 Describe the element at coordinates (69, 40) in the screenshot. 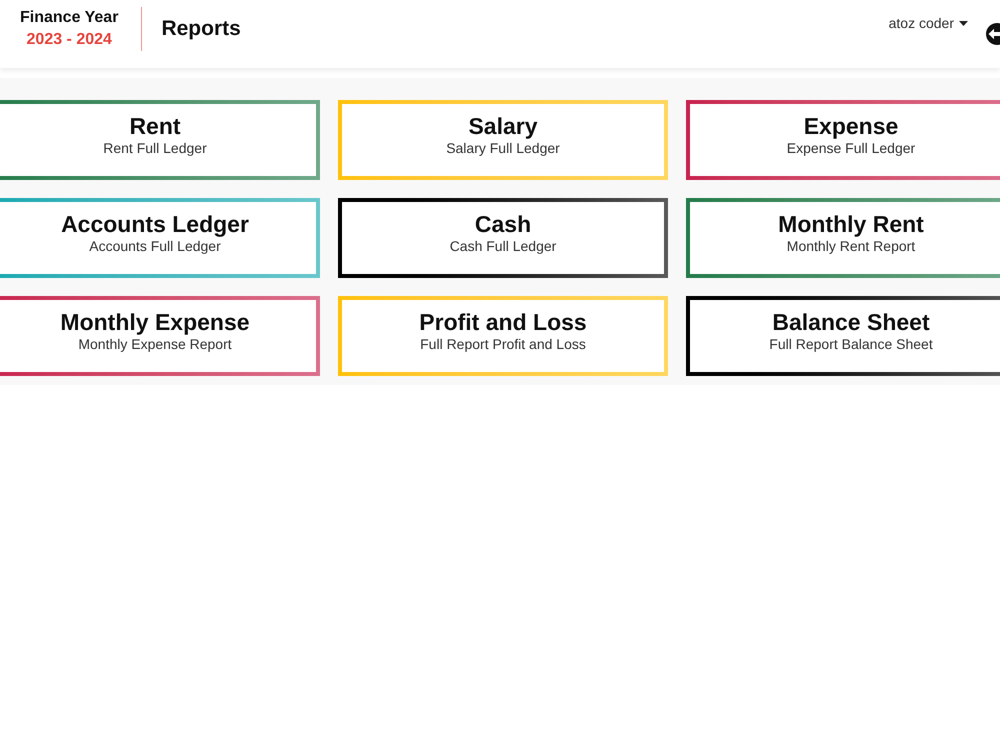

I see `finance-year-range: 2023 - 2024` at that location.